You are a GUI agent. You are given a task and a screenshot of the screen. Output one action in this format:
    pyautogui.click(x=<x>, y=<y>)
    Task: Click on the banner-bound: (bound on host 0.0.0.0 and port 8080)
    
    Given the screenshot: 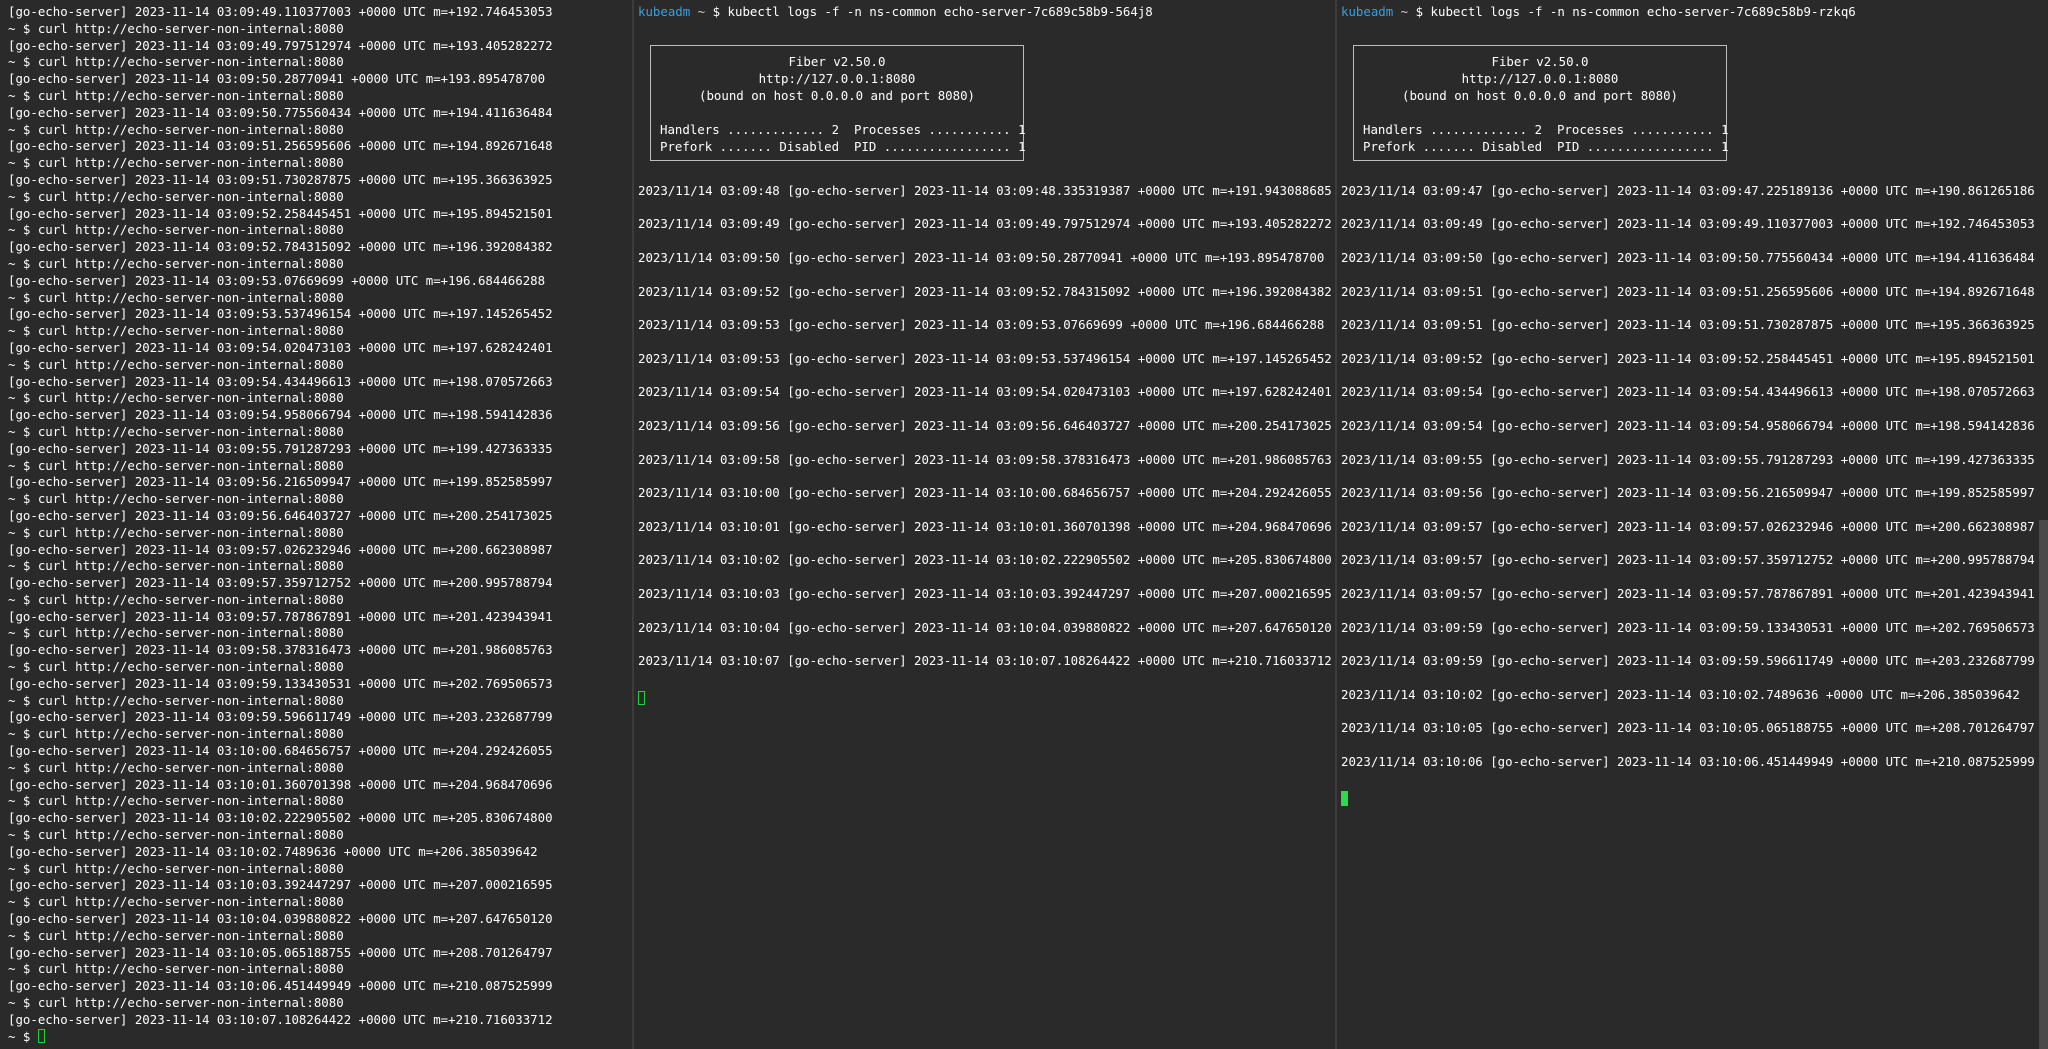 What is the action you would take?
    pyautogui.click(x=1539, y=95)
    